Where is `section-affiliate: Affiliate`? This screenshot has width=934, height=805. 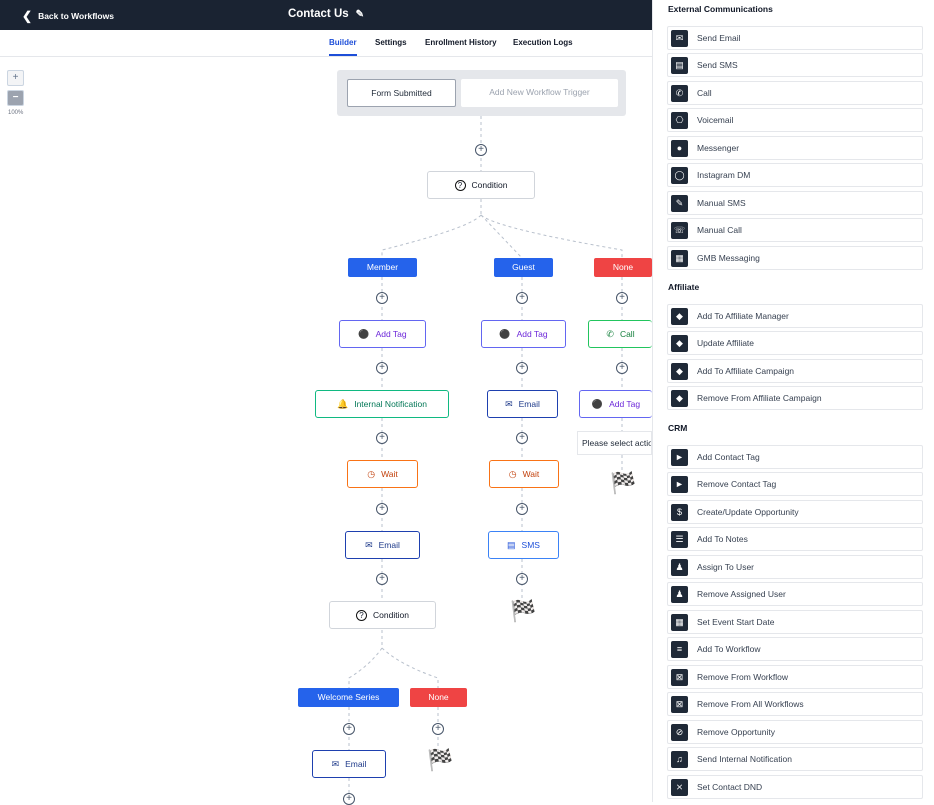
section-affiliate: Affiliate is located at coordinates (684, 287).